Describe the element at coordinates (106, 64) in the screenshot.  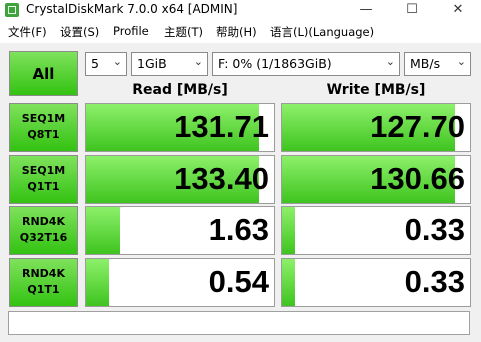
I see `test-count-select: 5 ⌄` at that location.